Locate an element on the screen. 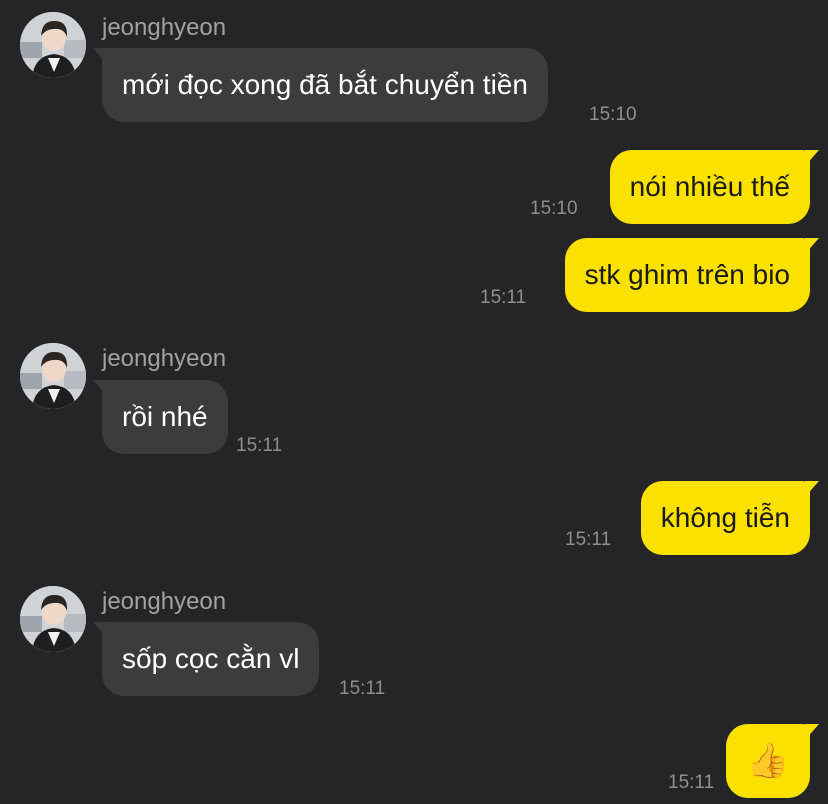  message-text: sốp cọc cằn vl is located at coordinates (211, 658).